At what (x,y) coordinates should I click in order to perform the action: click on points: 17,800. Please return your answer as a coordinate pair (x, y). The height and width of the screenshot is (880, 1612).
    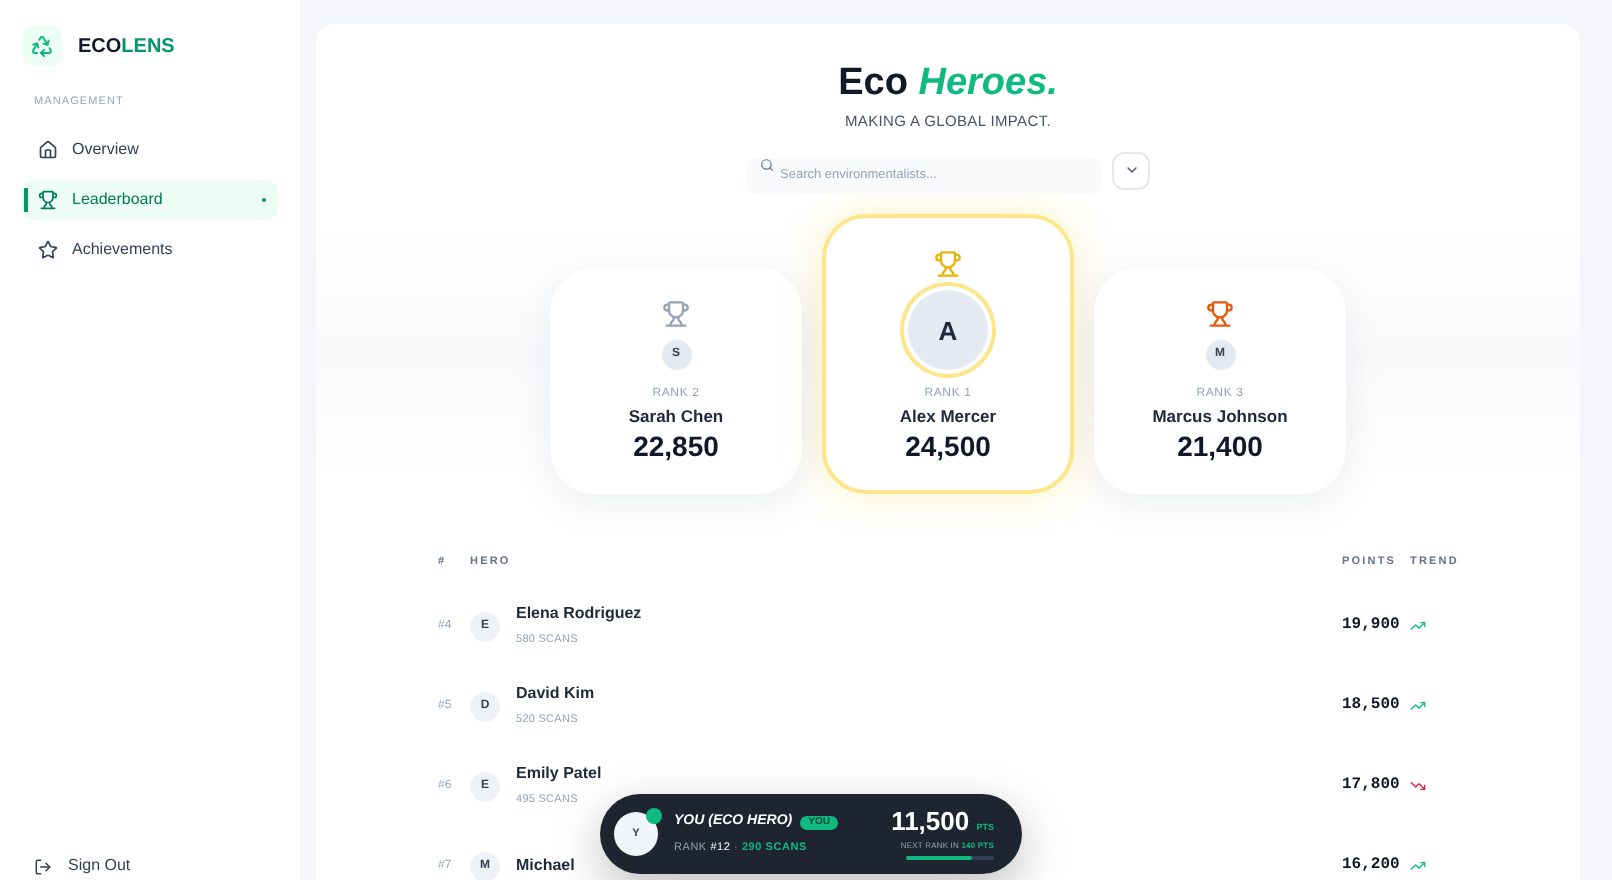
    Looking at the image, I should click on (1372, 786).